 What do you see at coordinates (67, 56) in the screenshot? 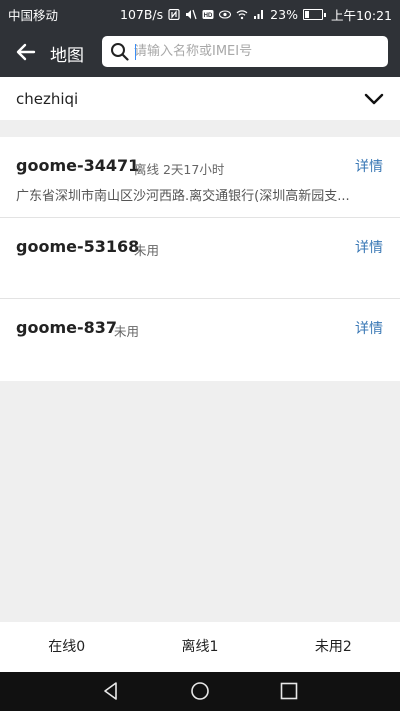
I see `page-title: 地图` at bounding box center [67, 56].